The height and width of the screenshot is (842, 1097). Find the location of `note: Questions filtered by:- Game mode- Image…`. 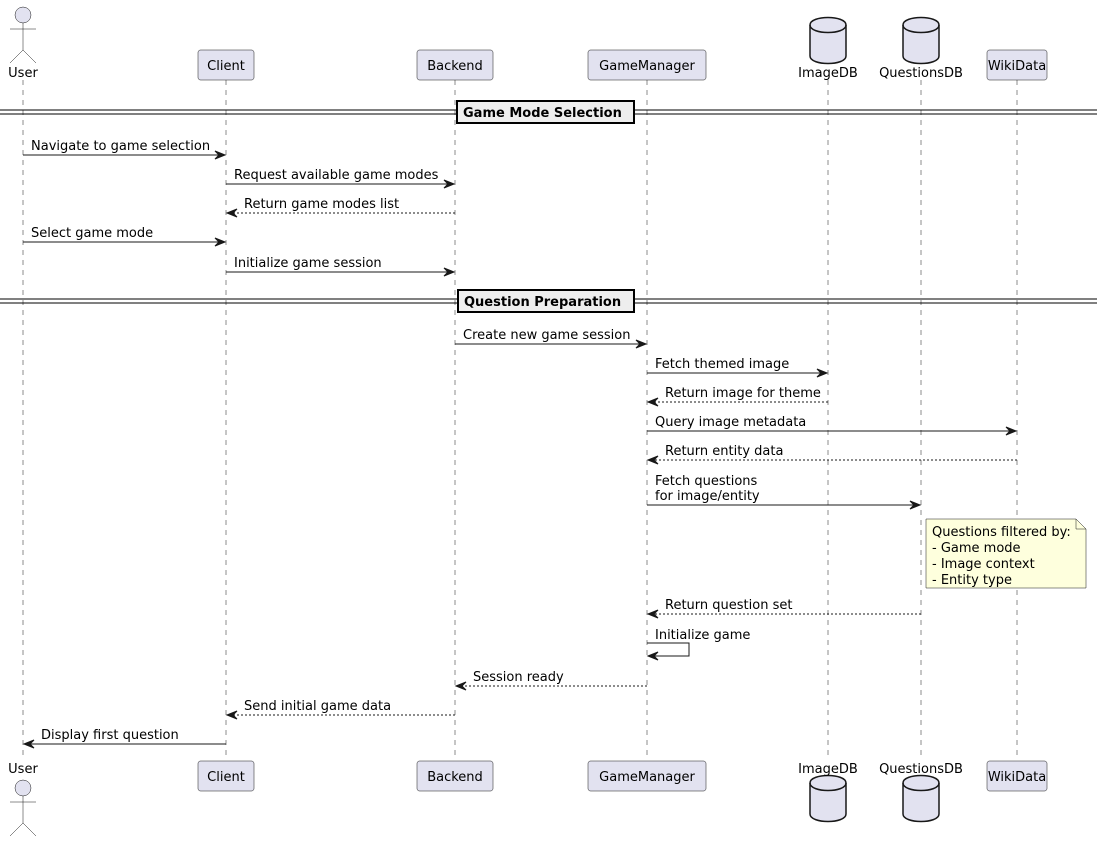

note: Questions filtered by:- Game mode- Image… is located at coordinates (1006, 553).